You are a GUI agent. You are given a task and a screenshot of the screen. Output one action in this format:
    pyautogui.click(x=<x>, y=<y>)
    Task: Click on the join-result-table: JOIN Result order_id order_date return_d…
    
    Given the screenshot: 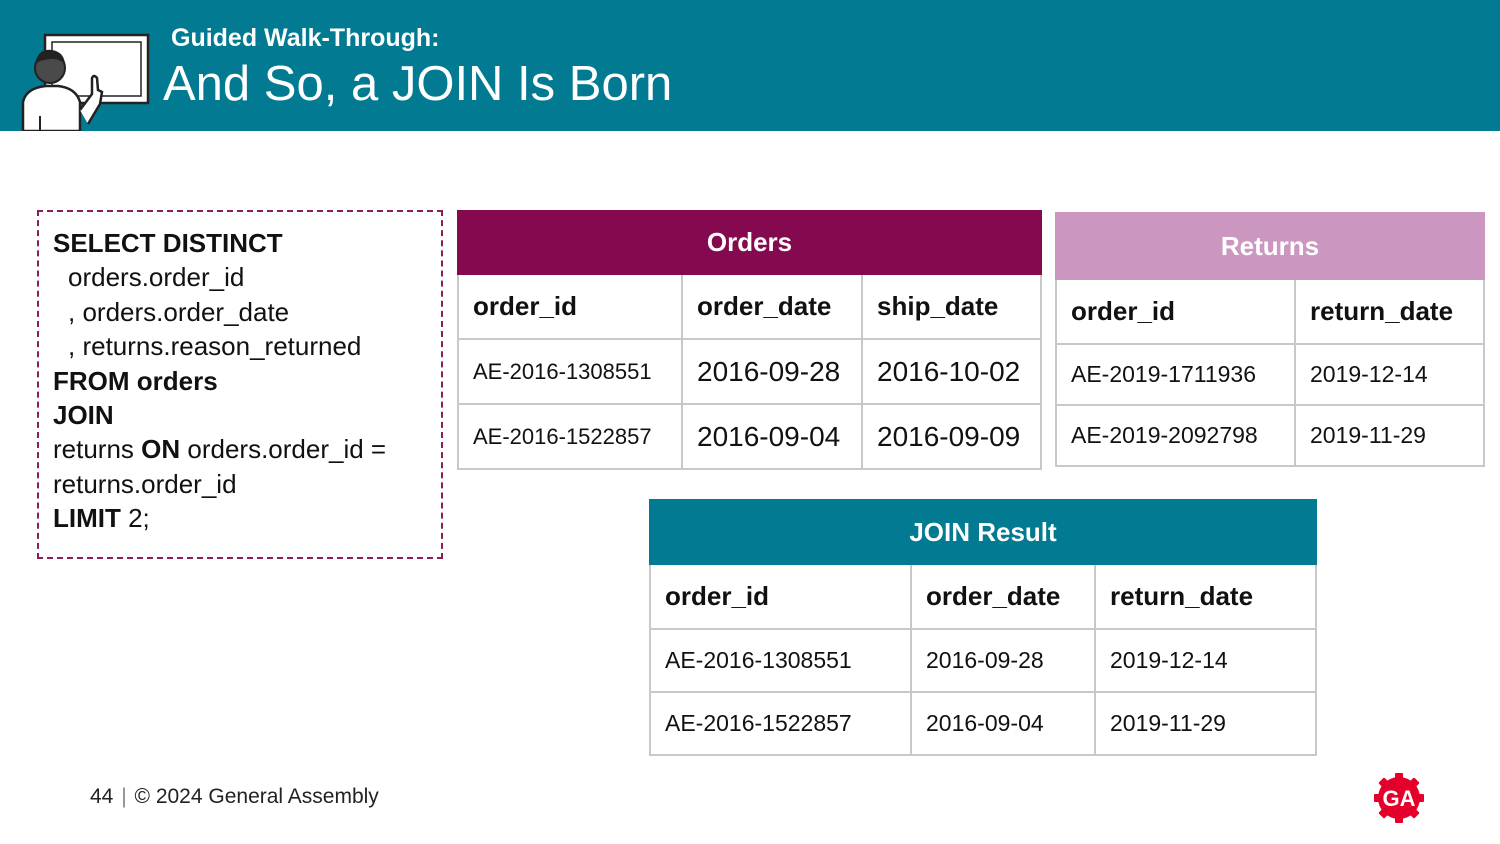 What is the action you would take?
    pyautogui.click(x=983, y=627)
    